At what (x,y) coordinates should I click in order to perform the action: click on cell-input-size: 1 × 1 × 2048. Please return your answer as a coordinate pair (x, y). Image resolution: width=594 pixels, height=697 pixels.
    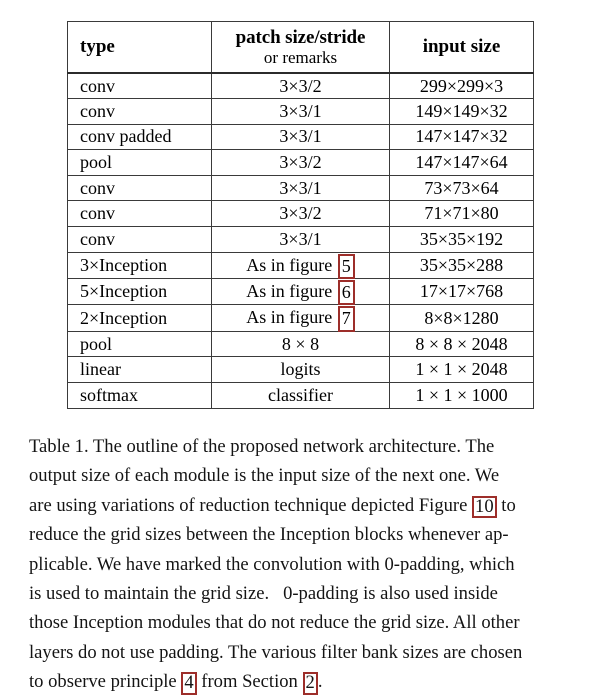
    Looking at the image, I should click on (461, 369).